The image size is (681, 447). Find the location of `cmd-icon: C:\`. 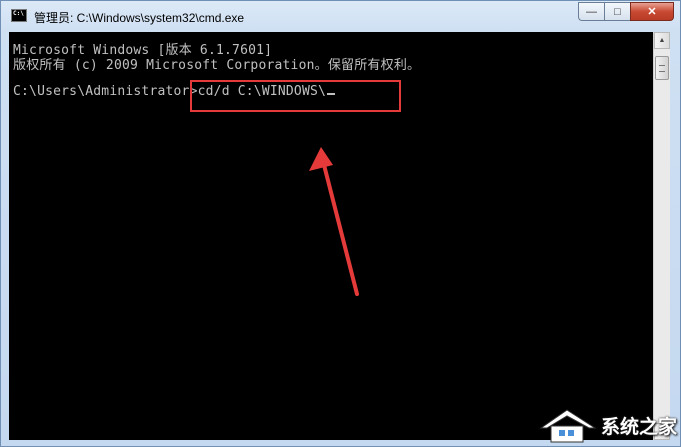

cmd-icon: C:\ is located at coordinates (19, 15).